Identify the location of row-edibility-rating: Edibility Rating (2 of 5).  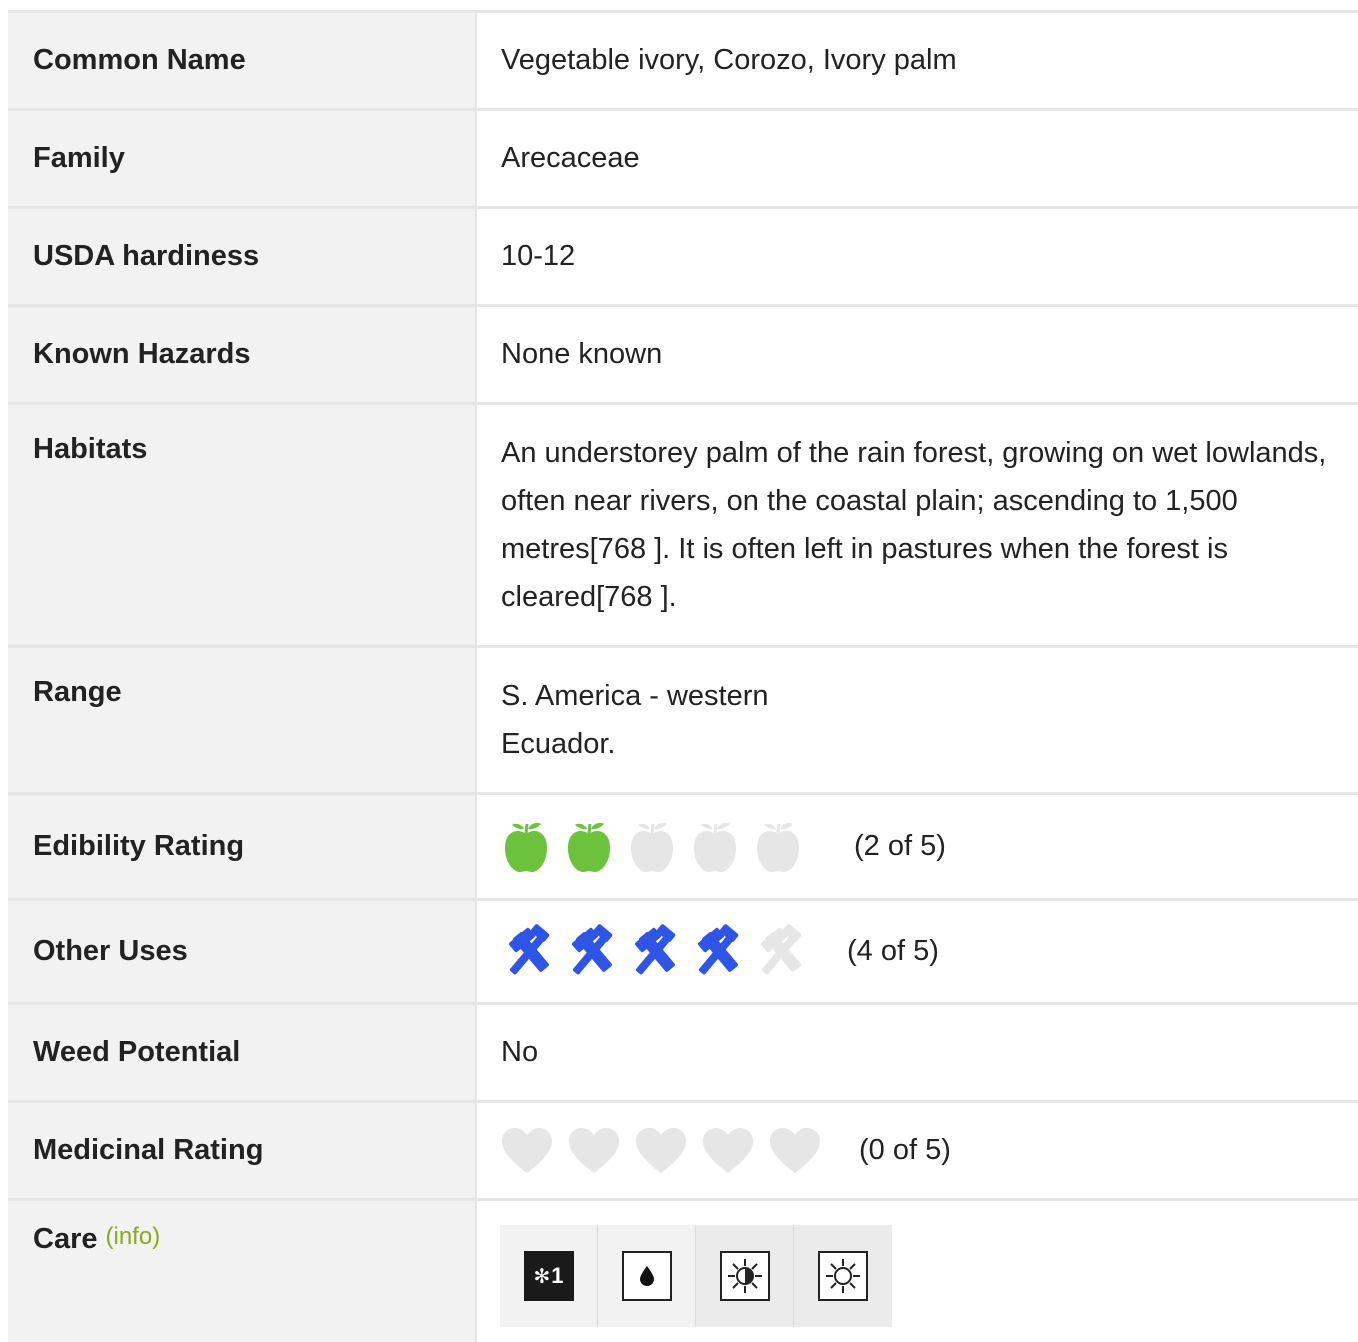
(683, 848).